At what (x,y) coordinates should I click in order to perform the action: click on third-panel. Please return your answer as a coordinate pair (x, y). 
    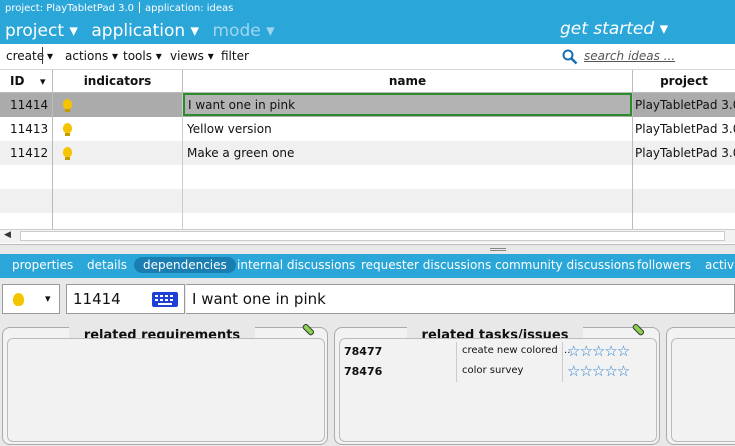
    Looking at the image, I should click on (700, 386).